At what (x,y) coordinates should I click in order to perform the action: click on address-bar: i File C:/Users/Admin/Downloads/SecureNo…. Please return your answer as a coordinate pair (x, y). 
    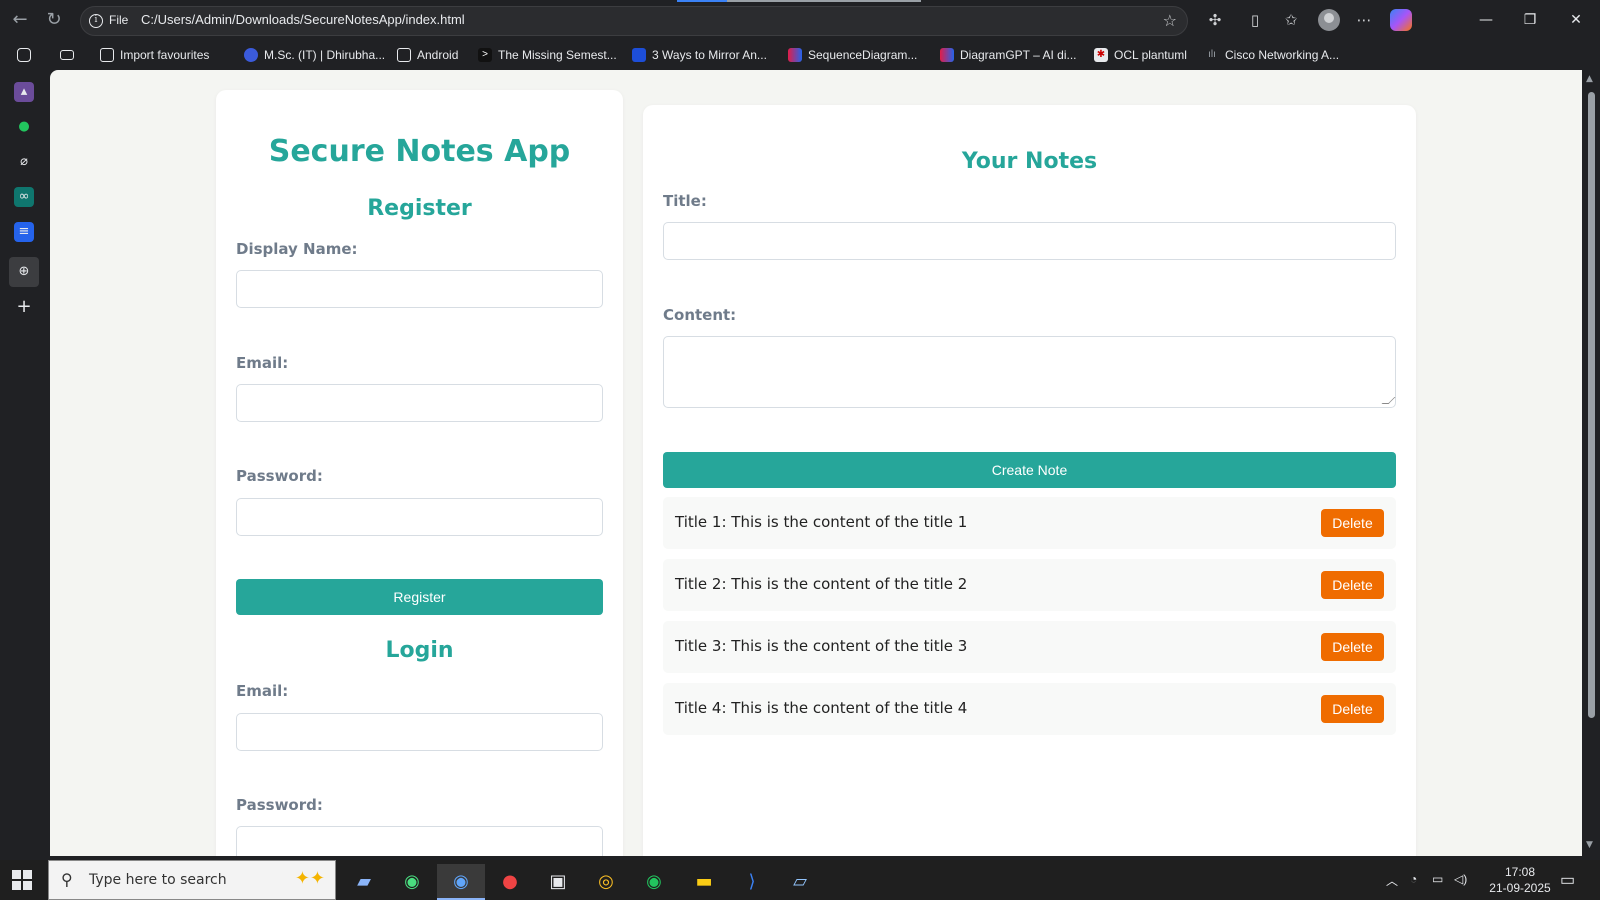
    Looking at the image, I should click on (634, 21).